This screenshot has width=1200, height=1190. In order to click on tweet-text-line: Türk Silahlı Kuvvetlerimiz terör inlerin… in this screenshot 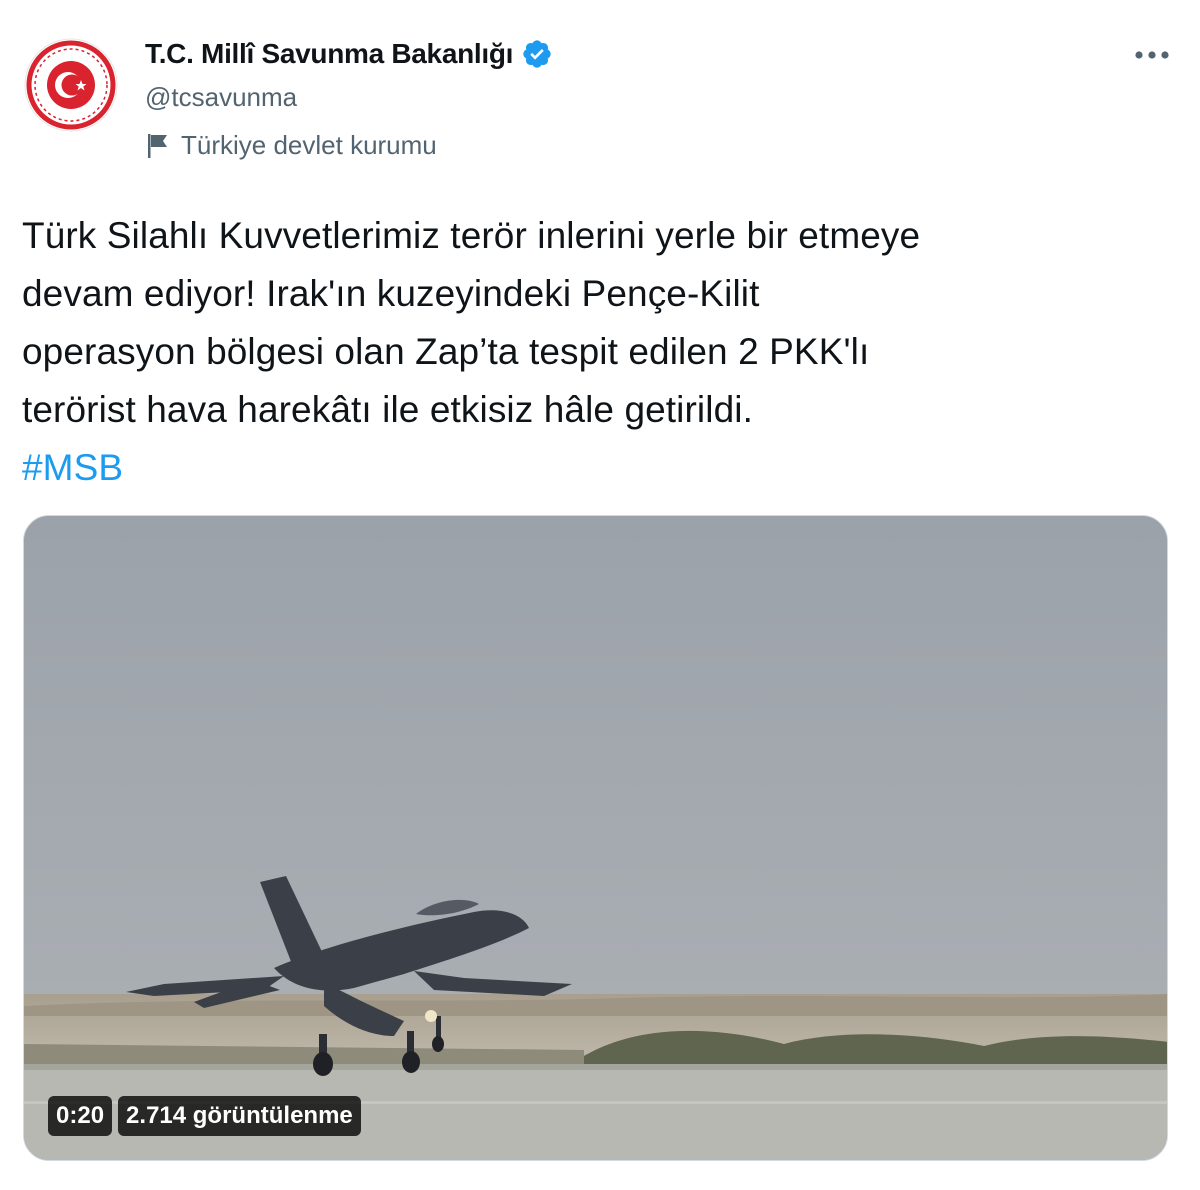, I will do `click(471, 235)`.